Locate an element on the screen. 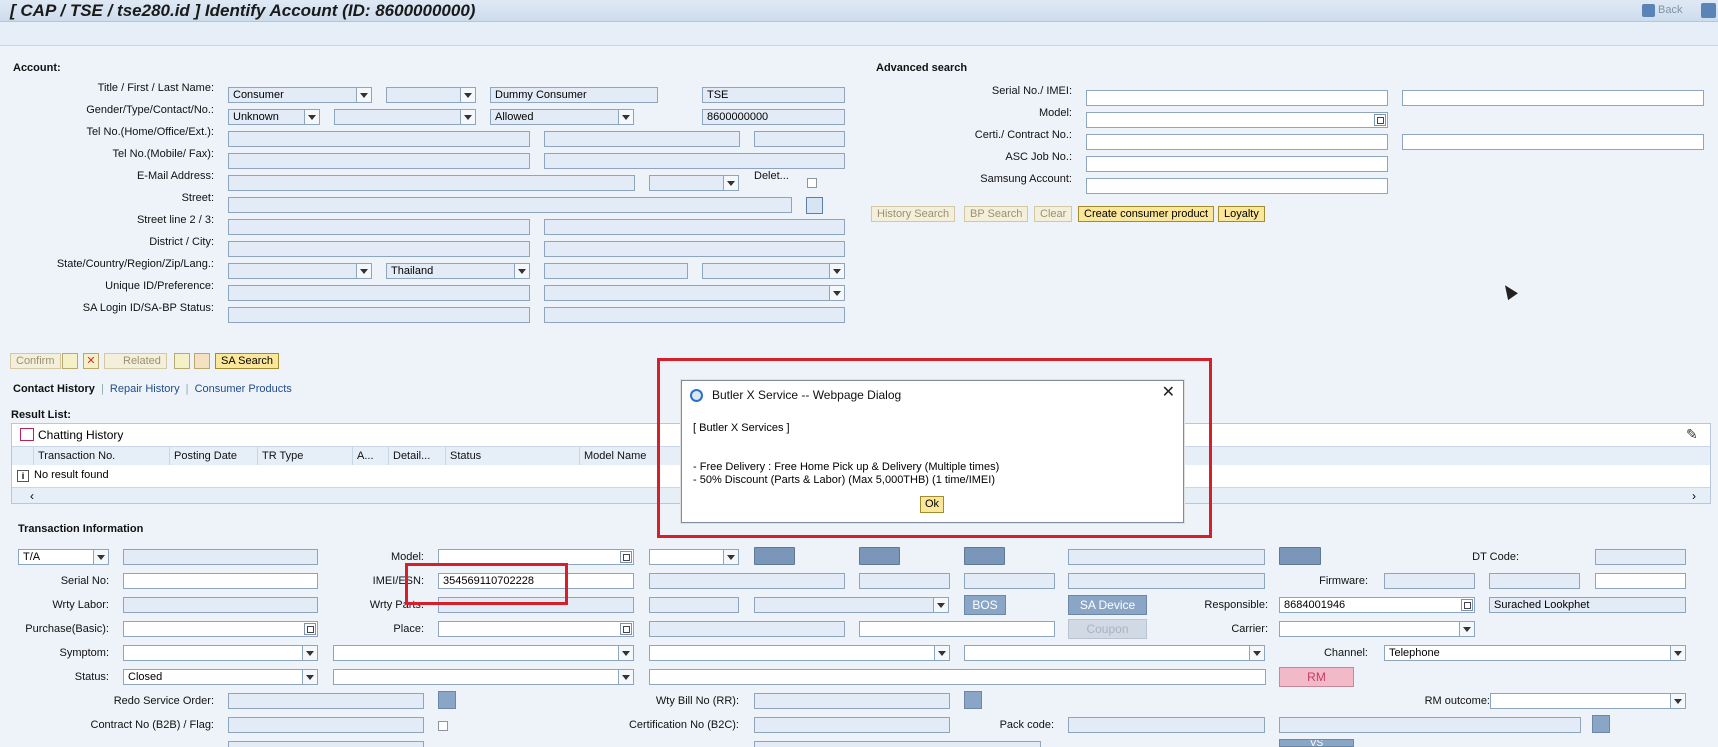 The height and width of the screenshot is (747, 1718). firmware3-field is located at coordinates (1640, 581).